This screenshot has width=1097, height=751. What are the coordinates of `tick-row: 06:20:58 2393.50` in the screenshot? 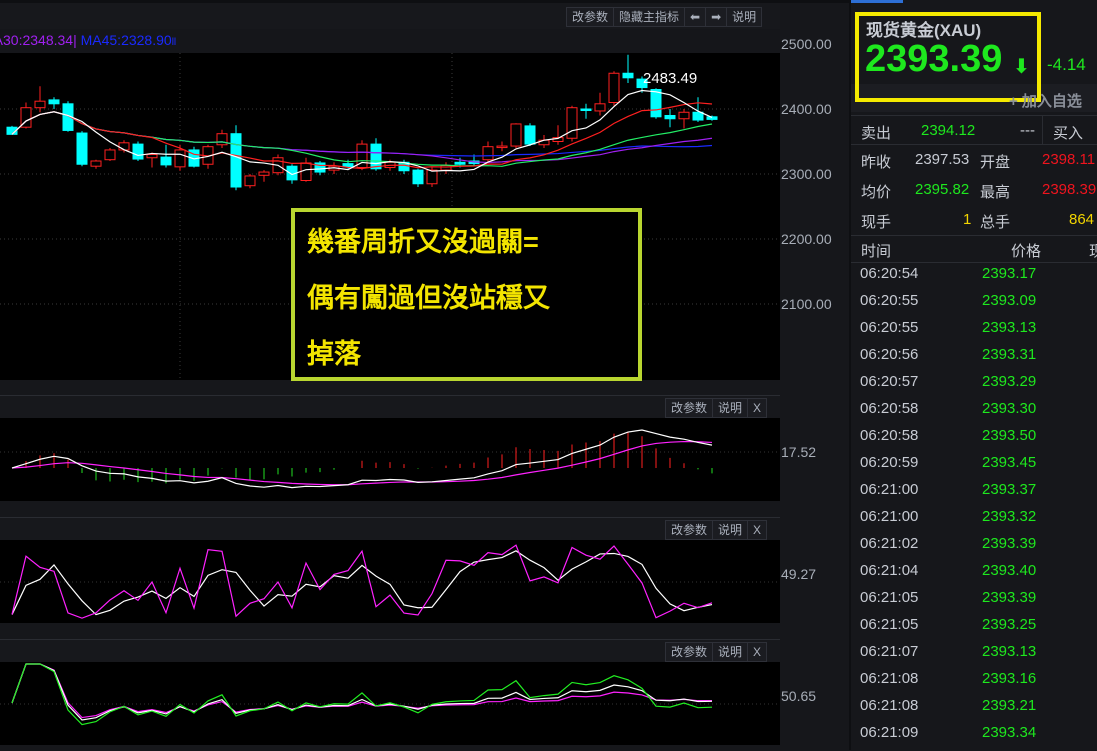 It's located at (978, 440).